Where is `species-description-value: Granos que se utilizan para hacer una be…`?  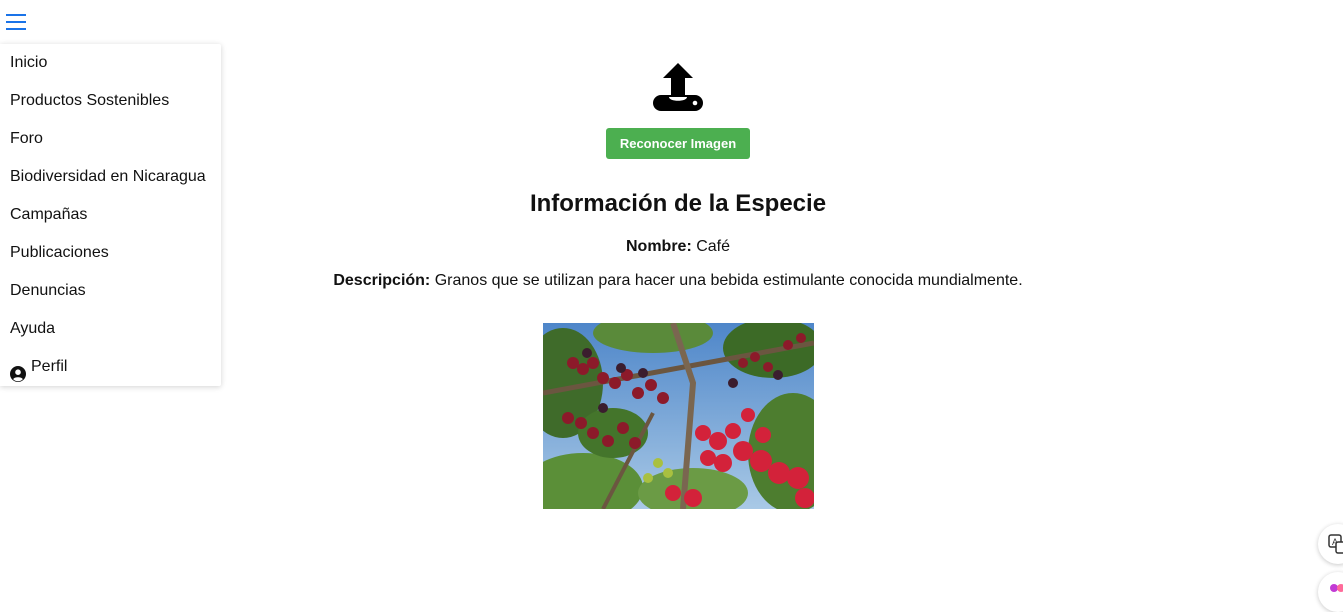
species-description-value: Granos que se utilizan para hacer una be… is located at coordinates (728, 280).